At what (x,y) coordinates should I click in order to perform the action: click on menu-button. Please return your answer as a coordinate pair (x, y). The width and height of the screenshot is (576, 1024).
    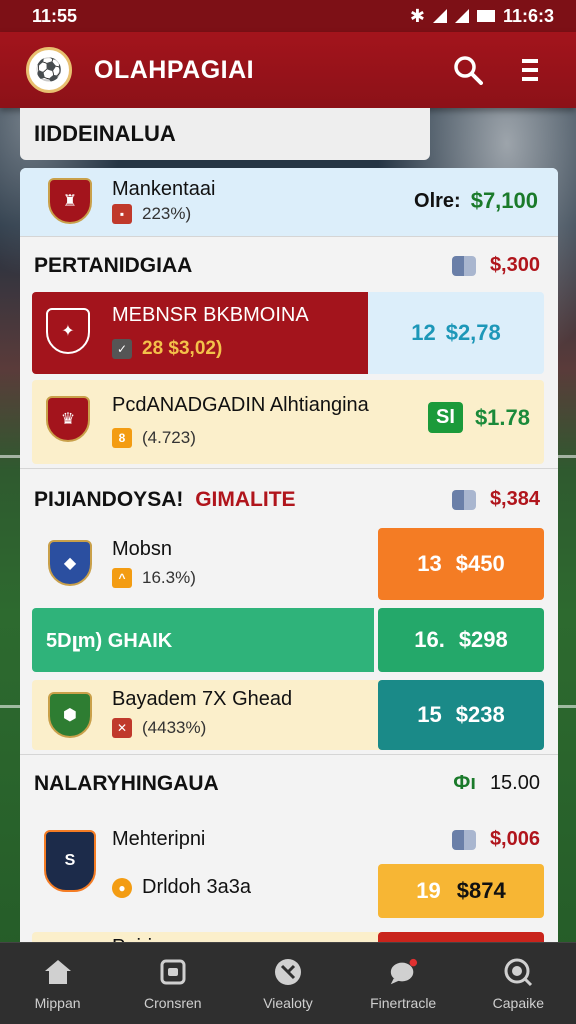
    Looking at the image, I should click on (530, 70).